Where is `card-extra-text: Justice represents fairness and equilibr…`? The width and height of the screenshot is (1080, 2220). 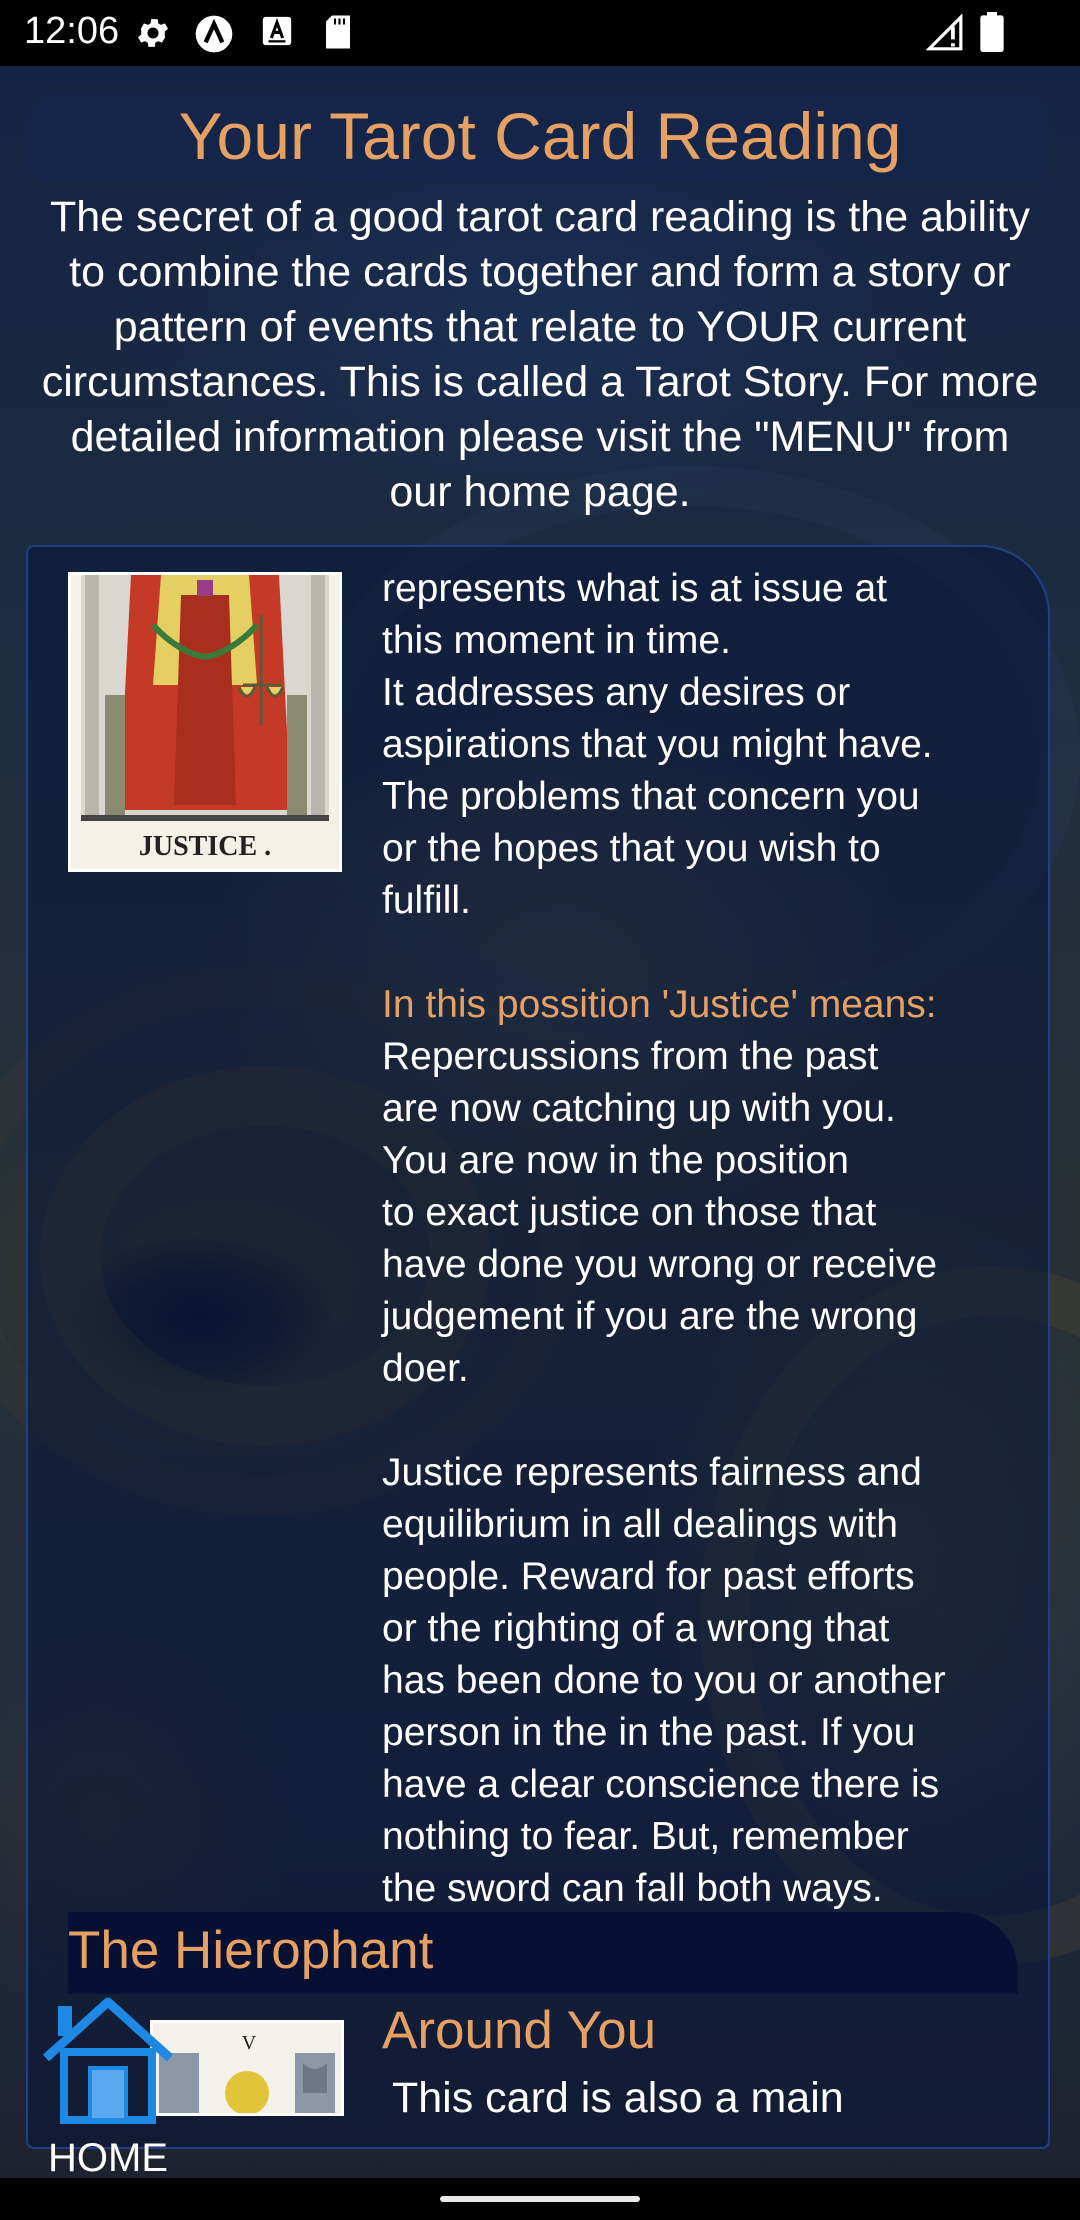
card-extra-text: Justice represents fairness and equilibr… is located at coordinates (664, 1680).